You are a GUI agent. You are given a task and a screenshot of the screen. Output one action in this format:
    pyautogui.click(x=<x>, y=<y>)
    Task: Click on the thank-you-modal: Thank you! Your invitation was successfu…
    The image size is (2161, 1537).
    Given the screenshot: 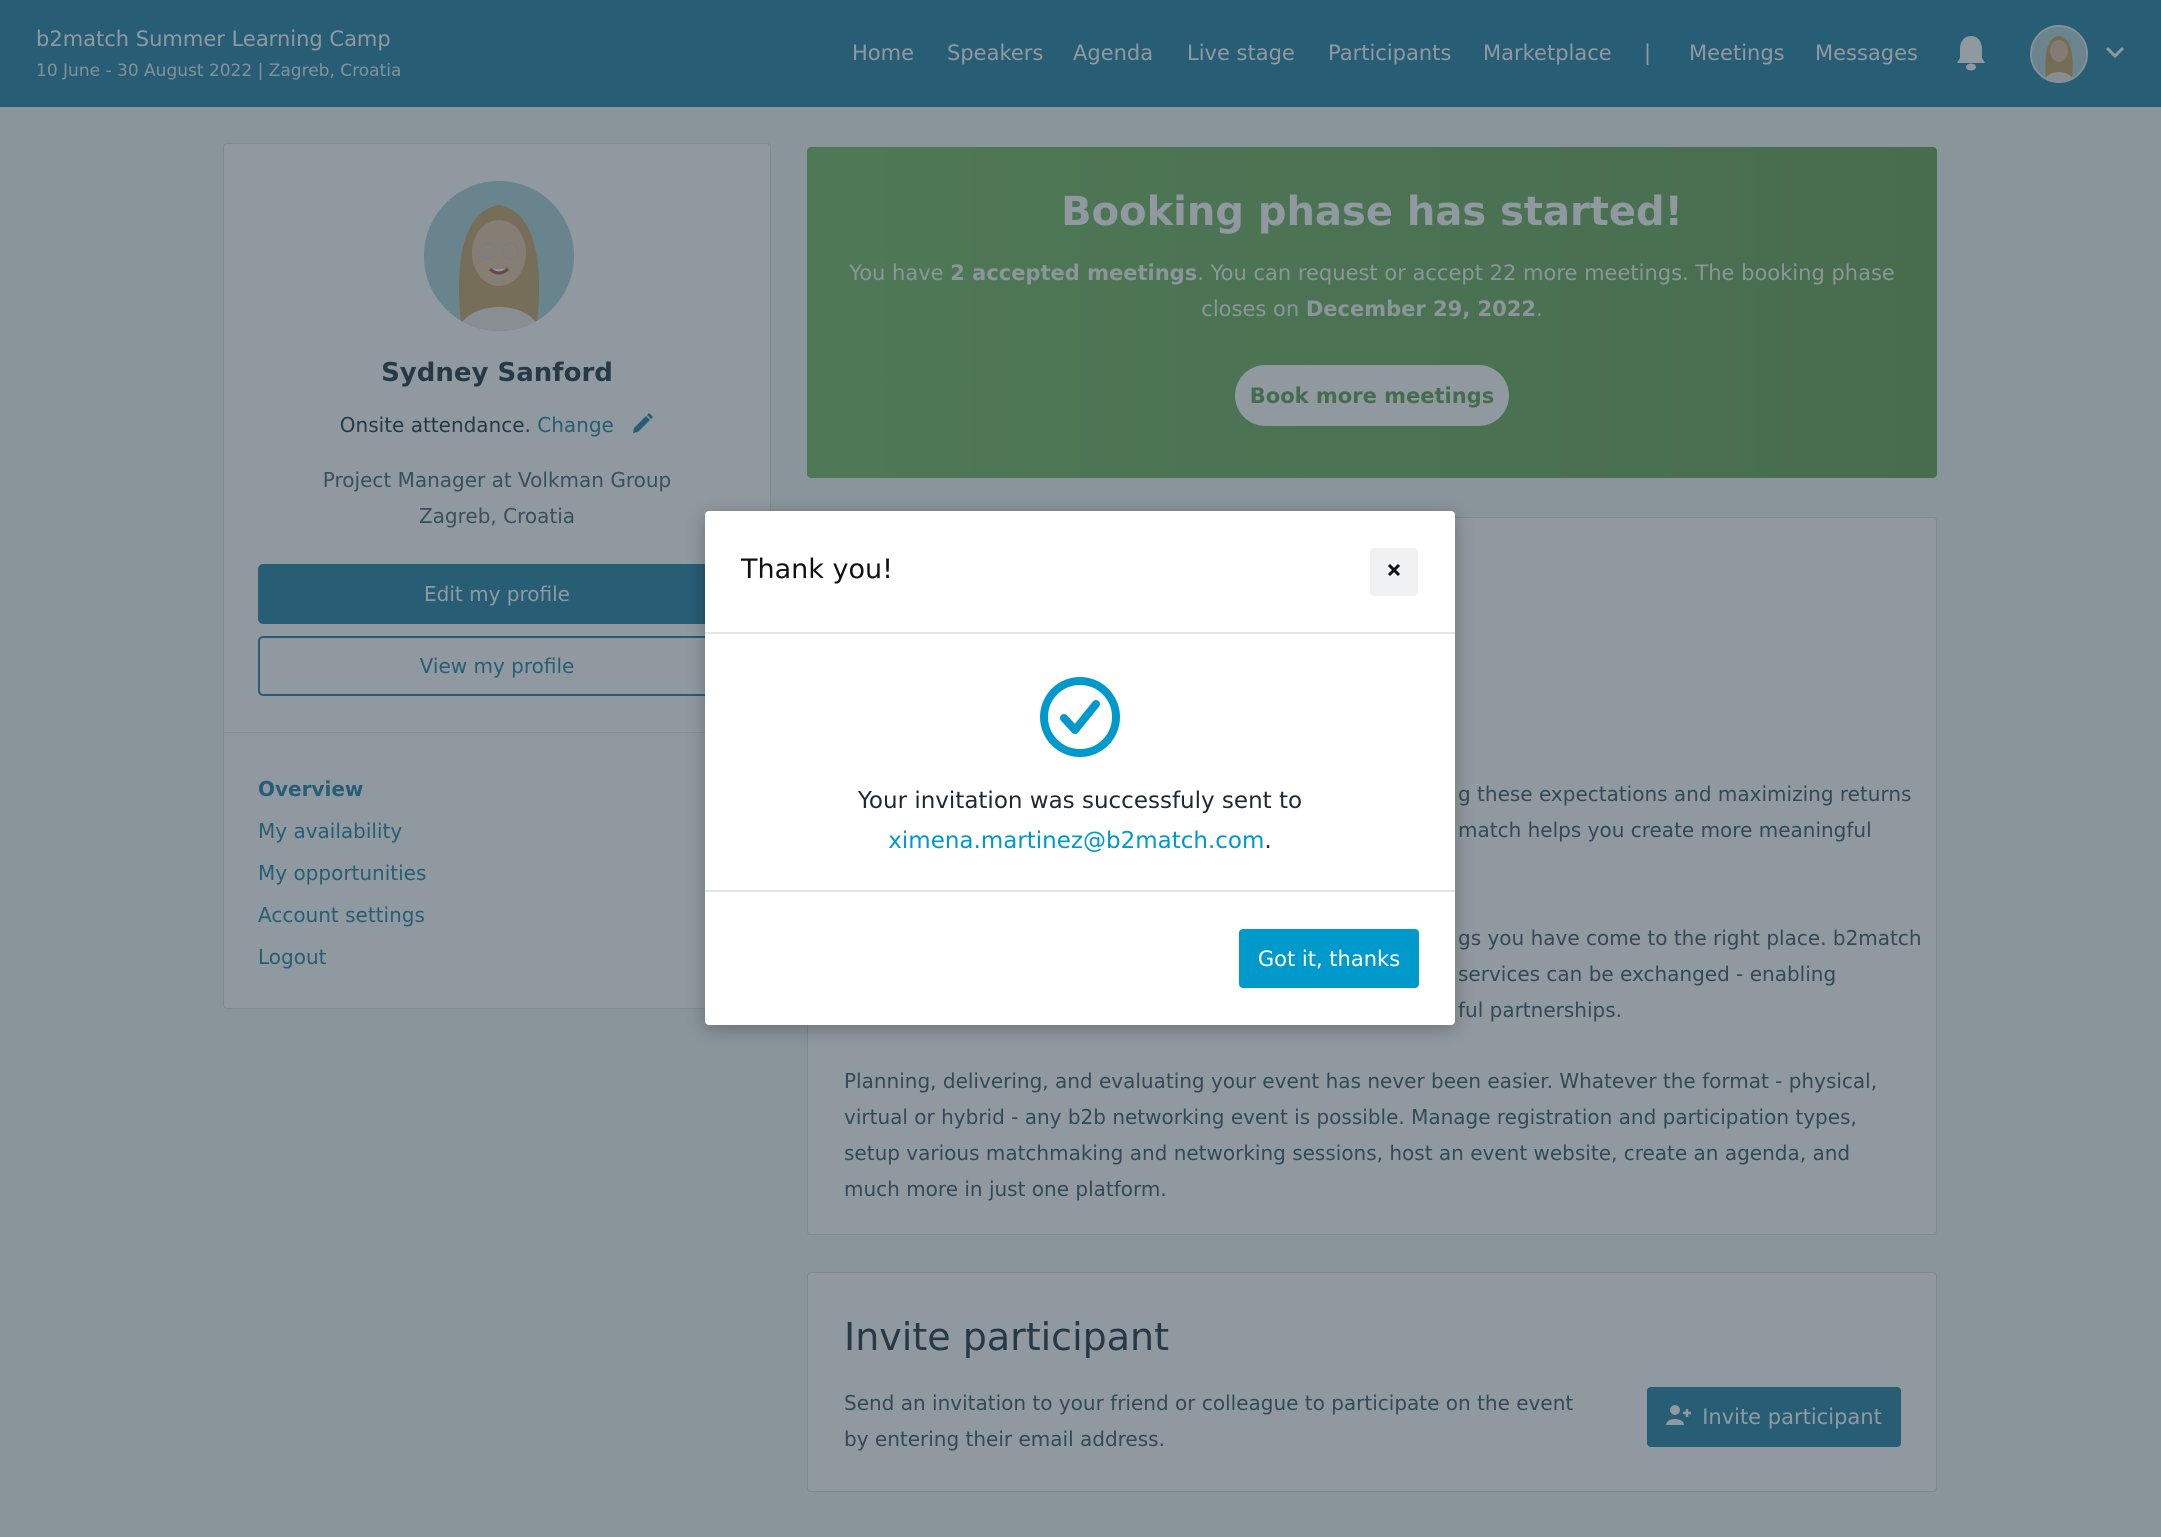 What is the action you would take?
    pyautogui.click(x=1080, y=768)
    